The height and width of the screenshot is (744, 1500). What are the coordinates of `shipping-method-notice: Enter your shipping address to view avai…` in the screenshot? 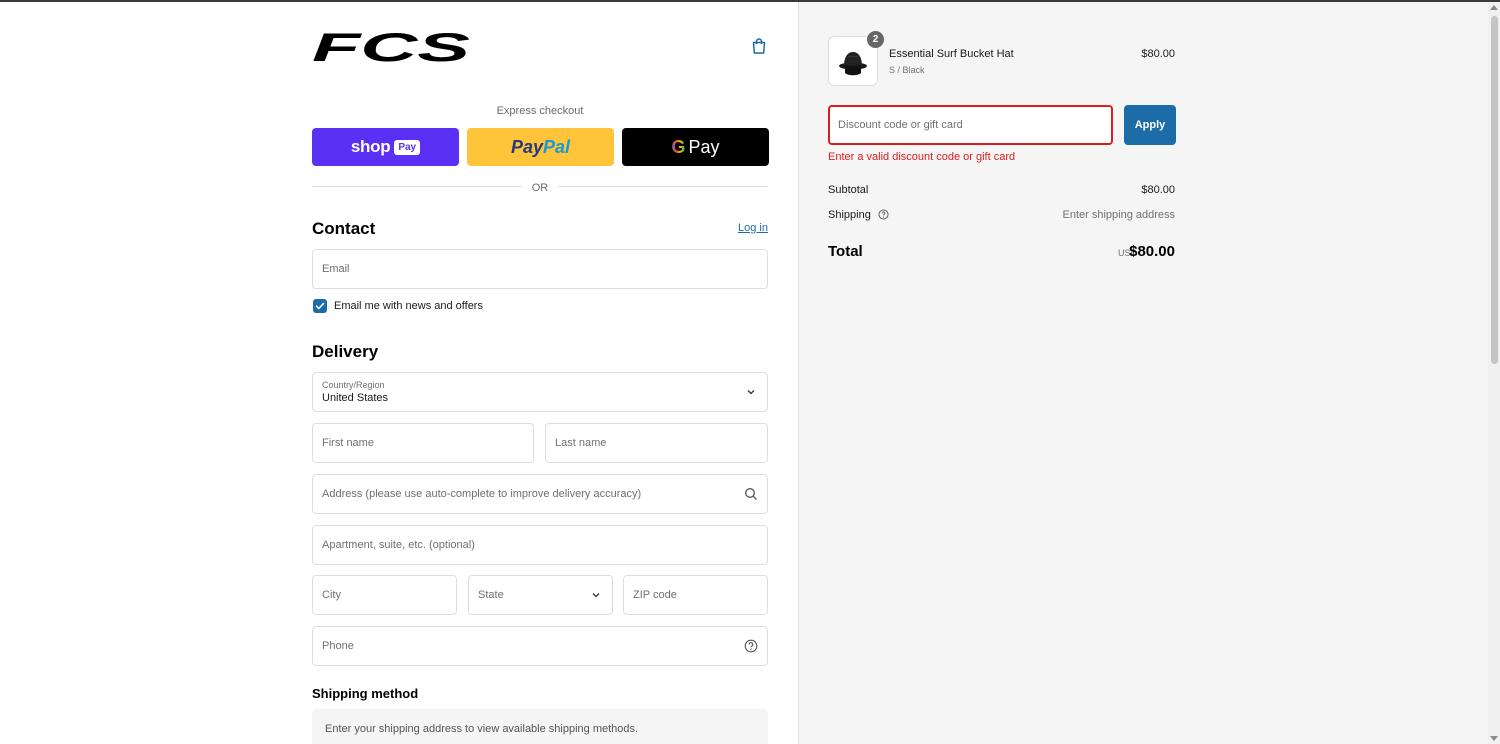 It's located at (540, 726).